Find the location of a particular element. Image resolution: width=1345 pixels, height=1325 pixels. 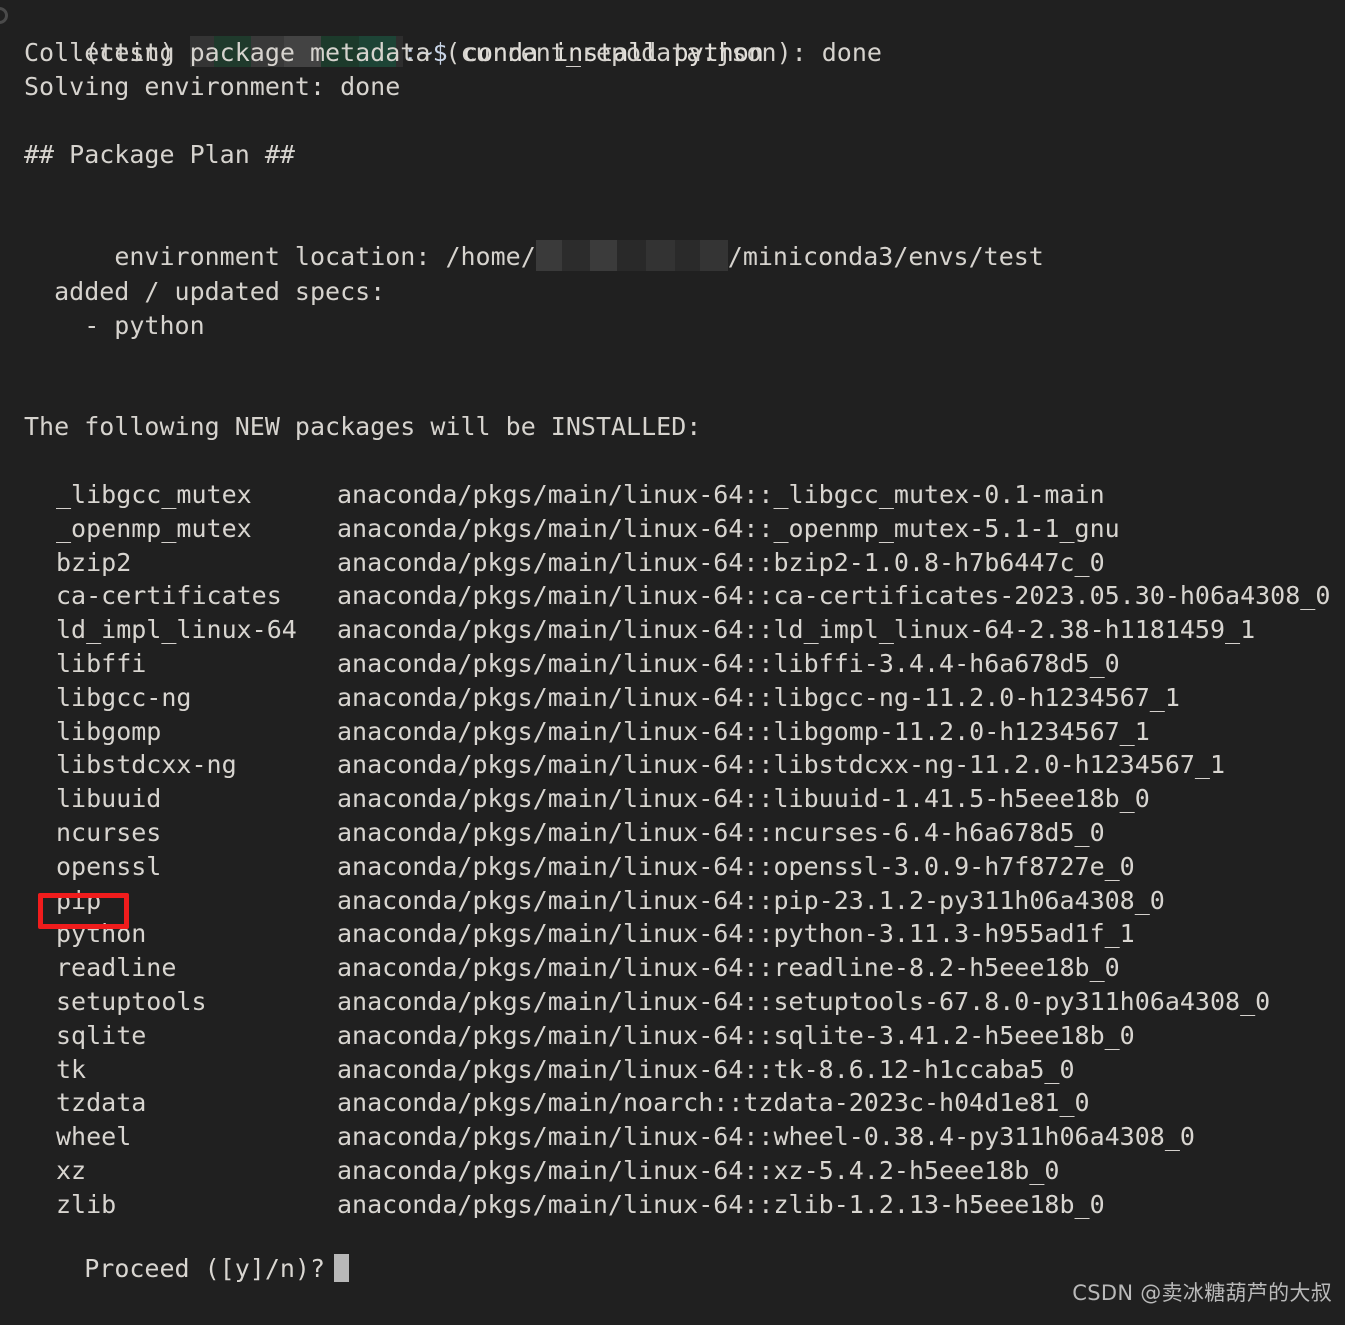

package-name: pip is located at coordinates (79, 900).